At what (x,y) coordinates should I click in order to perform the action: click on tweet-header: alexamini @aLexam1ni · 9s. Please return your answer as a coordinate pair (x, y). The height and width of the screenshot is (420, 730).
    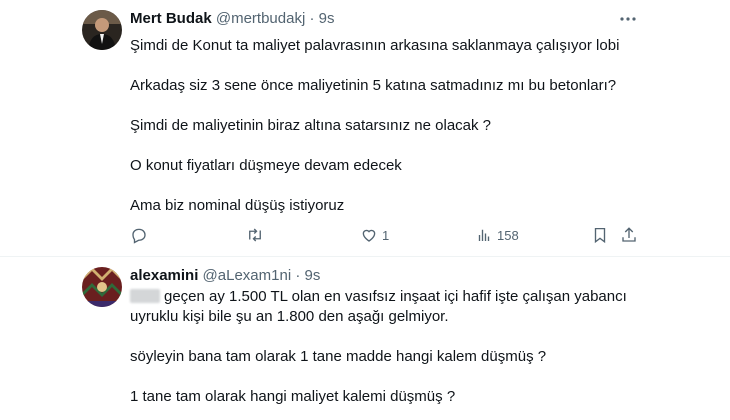
    Looking at the image, I should click on (225, 276).